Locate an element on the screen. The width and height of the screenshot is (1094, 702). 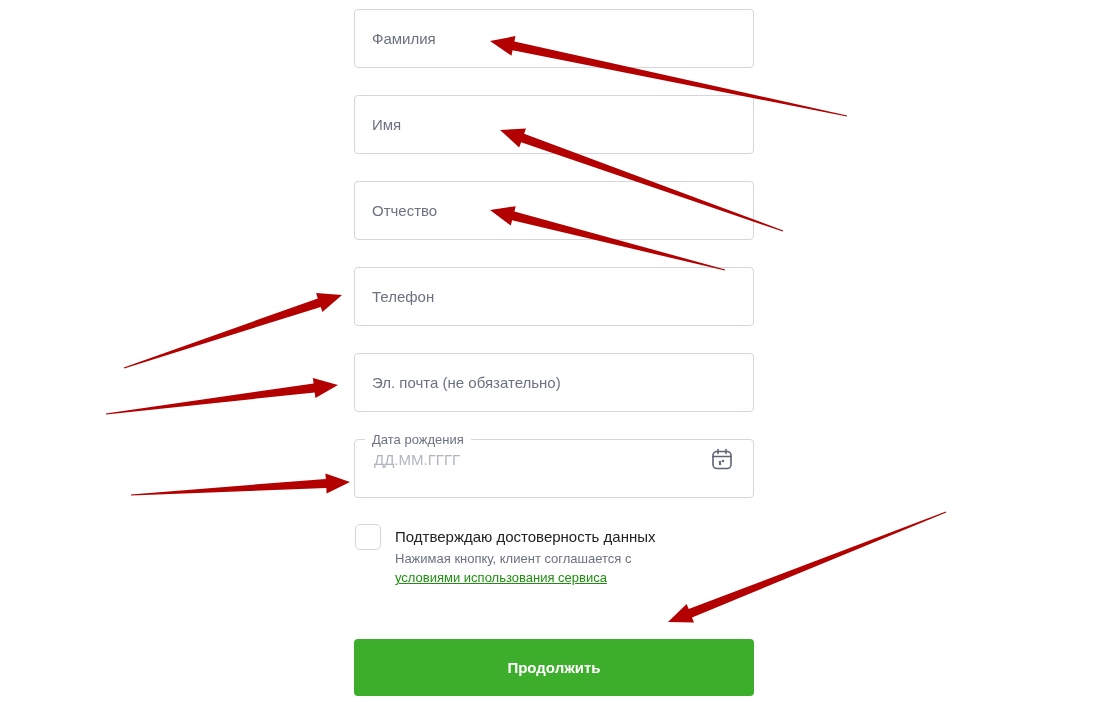
terms-link: условиями использования сервиса is located at coordinates (501, 577).